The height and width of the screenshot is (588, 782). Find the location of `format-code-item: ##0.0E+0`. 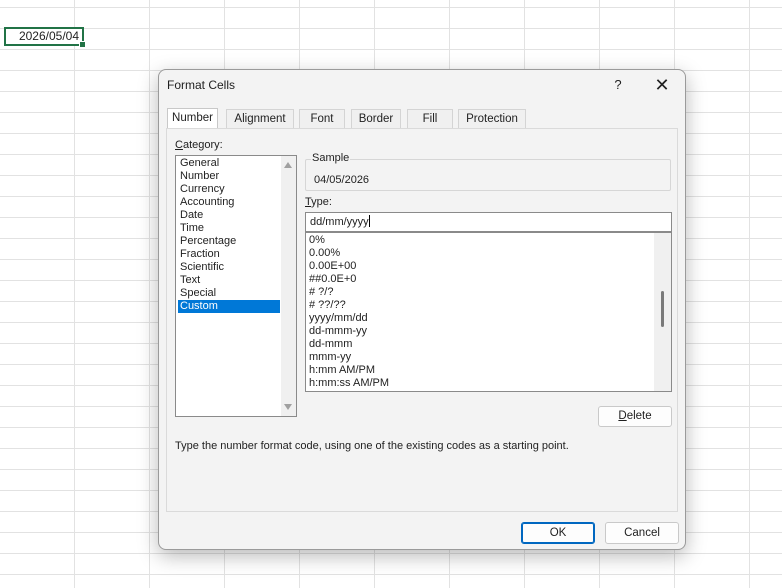

format-code-item: ##0.0E+0 is located at coordinates (332, 279).